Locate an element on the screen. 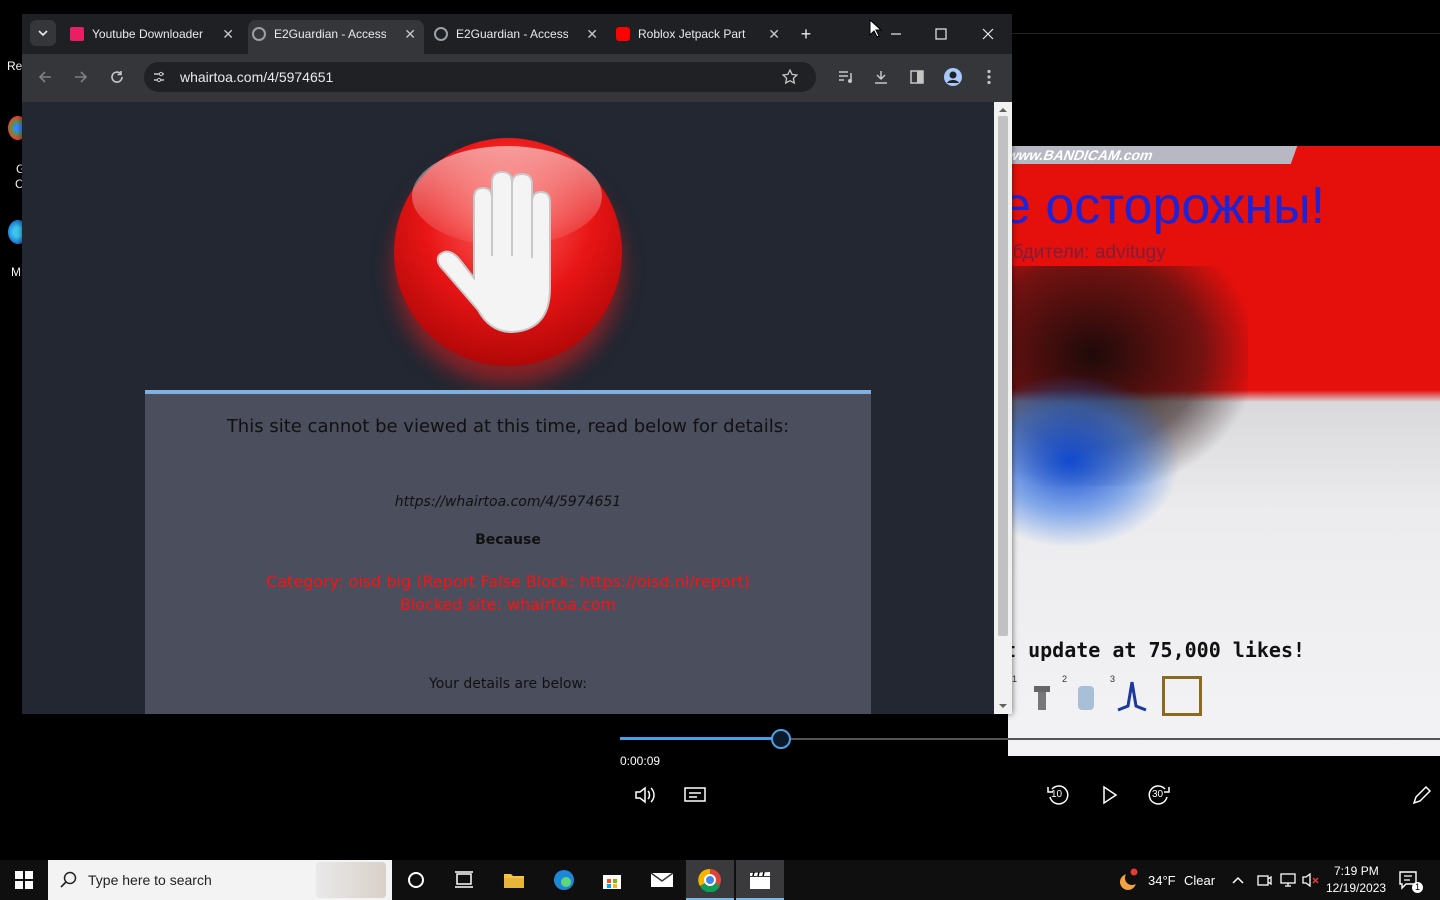 The height and width of the screenshot is (900, 1440). side-panel-icon is located at coordinates (917, 77).